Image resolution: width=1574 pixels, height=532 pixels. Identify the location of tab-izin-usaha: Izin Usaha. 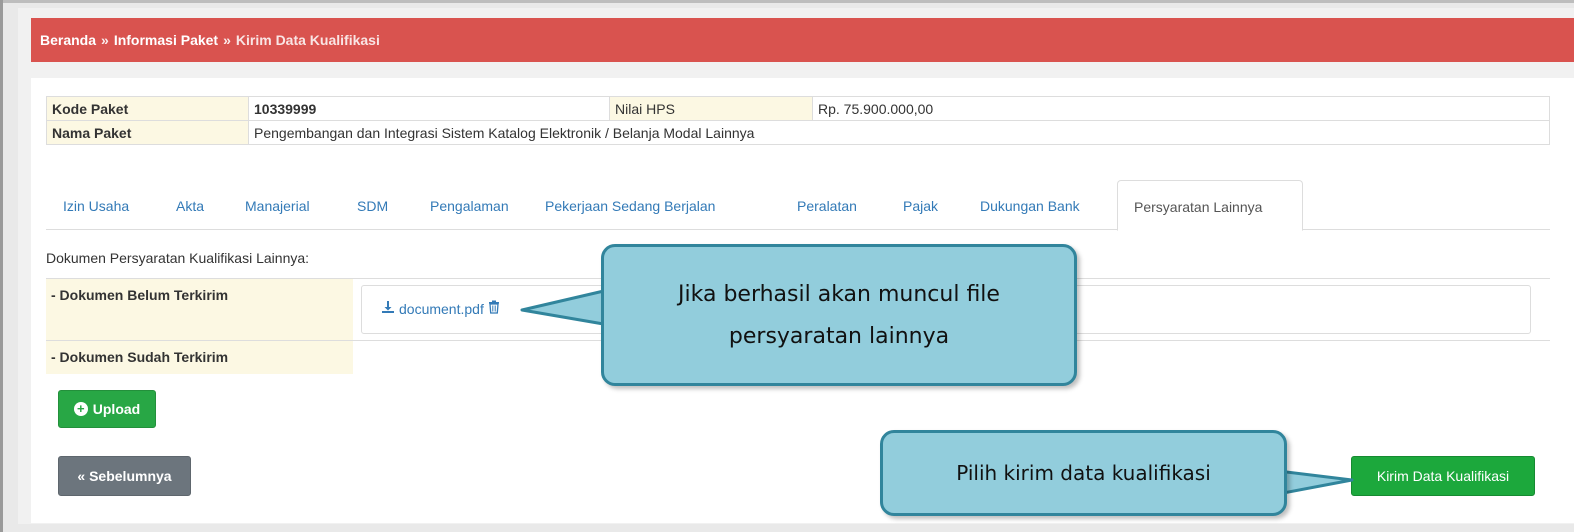
(96, 205).